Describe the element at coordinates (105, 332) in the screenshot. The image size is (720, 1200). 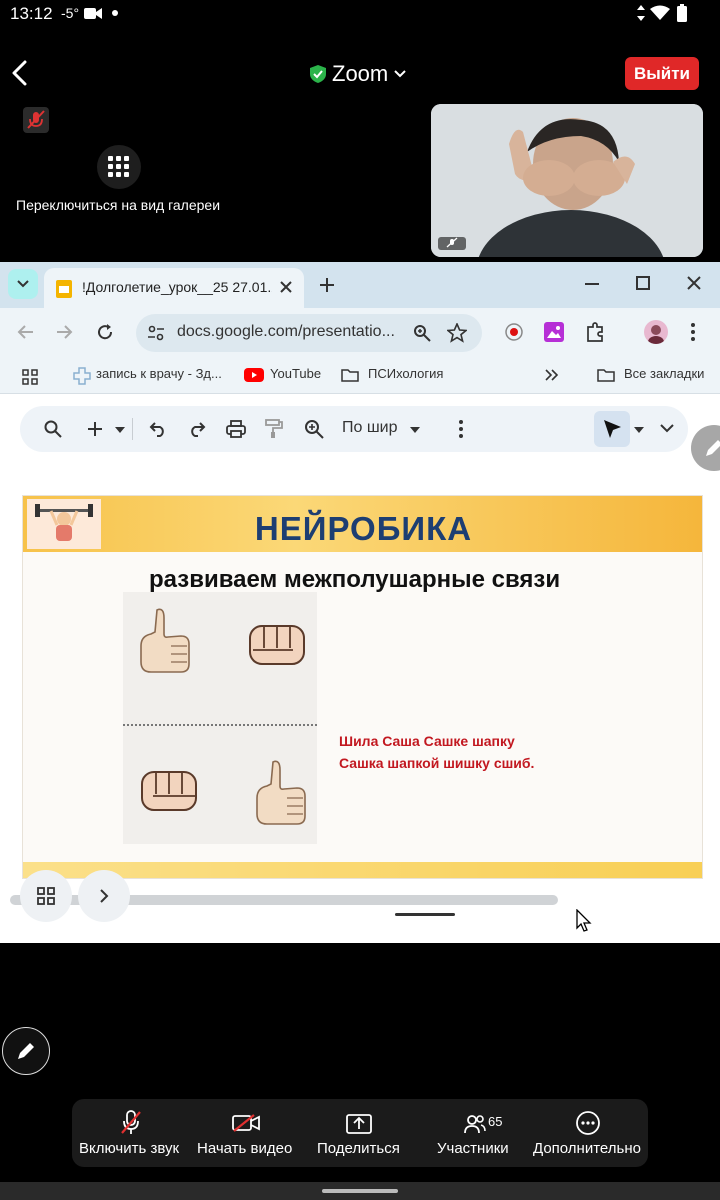
I see `reload-icon` at that location.